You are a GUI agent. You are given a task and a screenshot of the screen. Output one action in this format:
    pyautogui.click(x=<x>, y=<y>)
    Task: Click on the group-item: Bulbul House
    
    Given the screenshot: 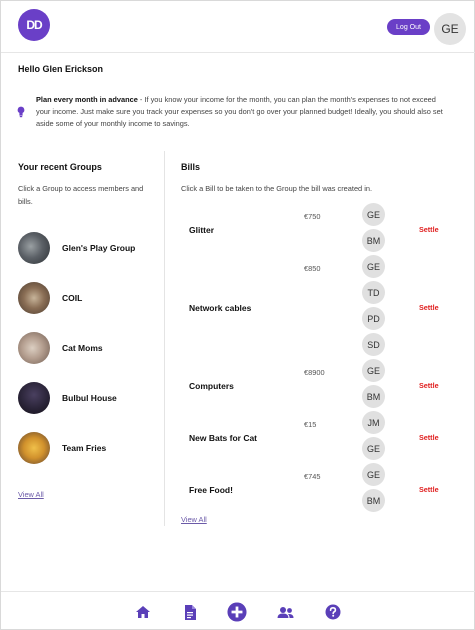 What is the action you would take?
    pyautogui.click(x=88, y=398)
    